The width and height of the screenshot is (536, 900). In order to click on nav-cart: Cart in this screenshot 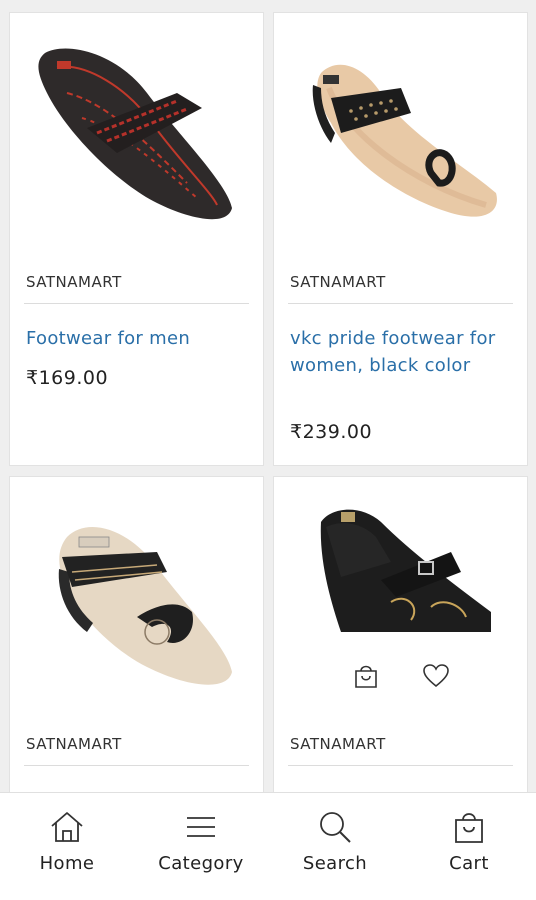, I will do `click(469, 846)`.